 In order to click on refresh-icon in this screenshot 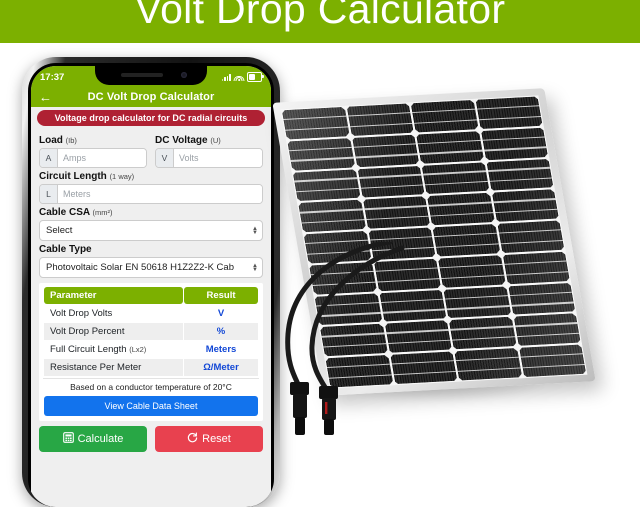, I will do `click(192, 439)`.